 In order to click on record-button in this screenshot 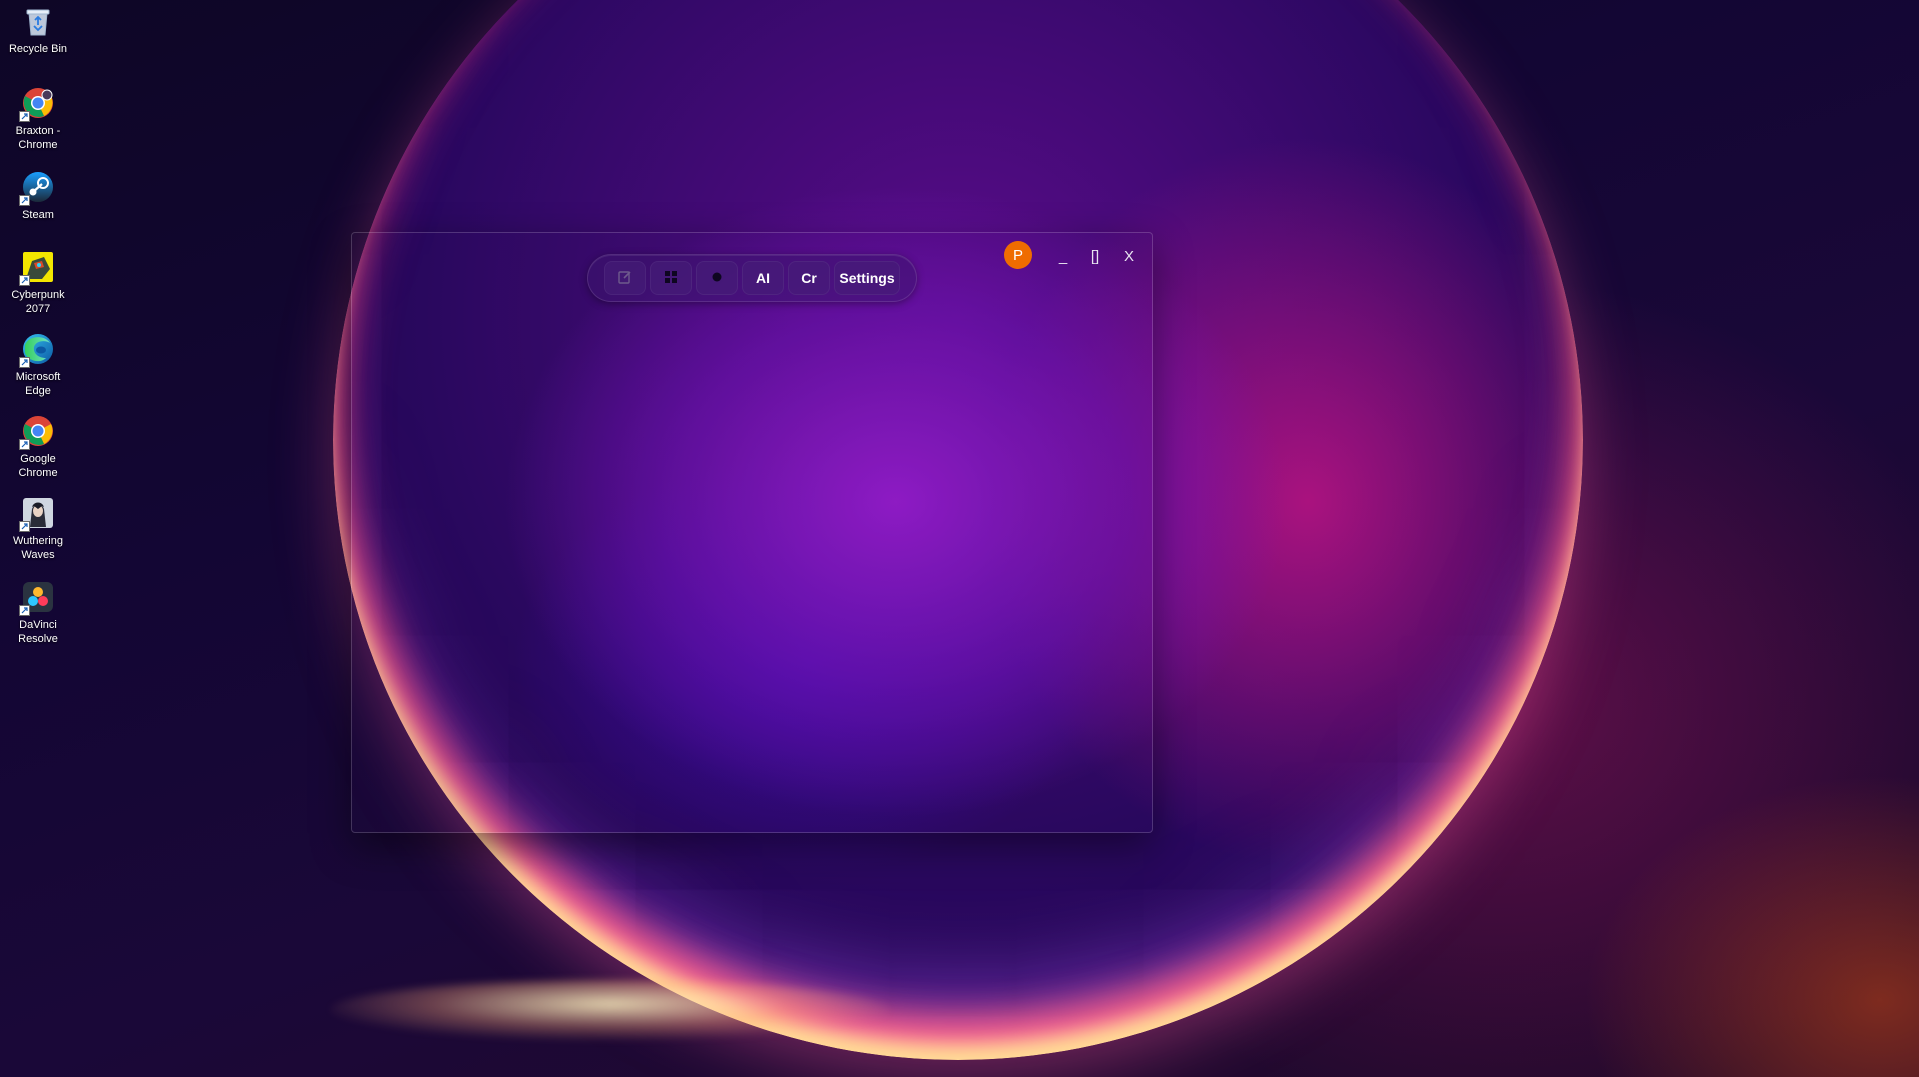, I will do `click(717, 278)`.